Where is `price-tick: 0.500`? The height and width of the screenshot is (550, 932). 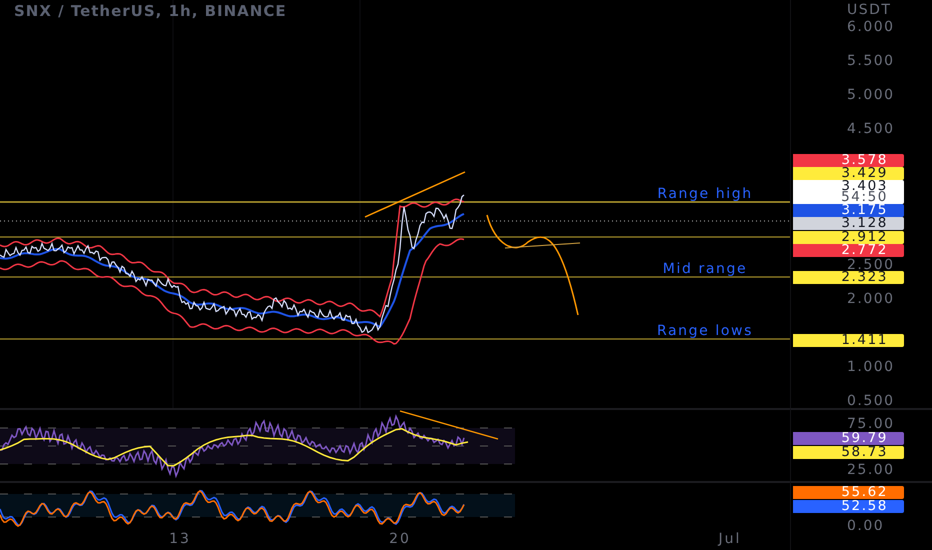 price-tick: 0.500 is located at coordinates (871, 400).